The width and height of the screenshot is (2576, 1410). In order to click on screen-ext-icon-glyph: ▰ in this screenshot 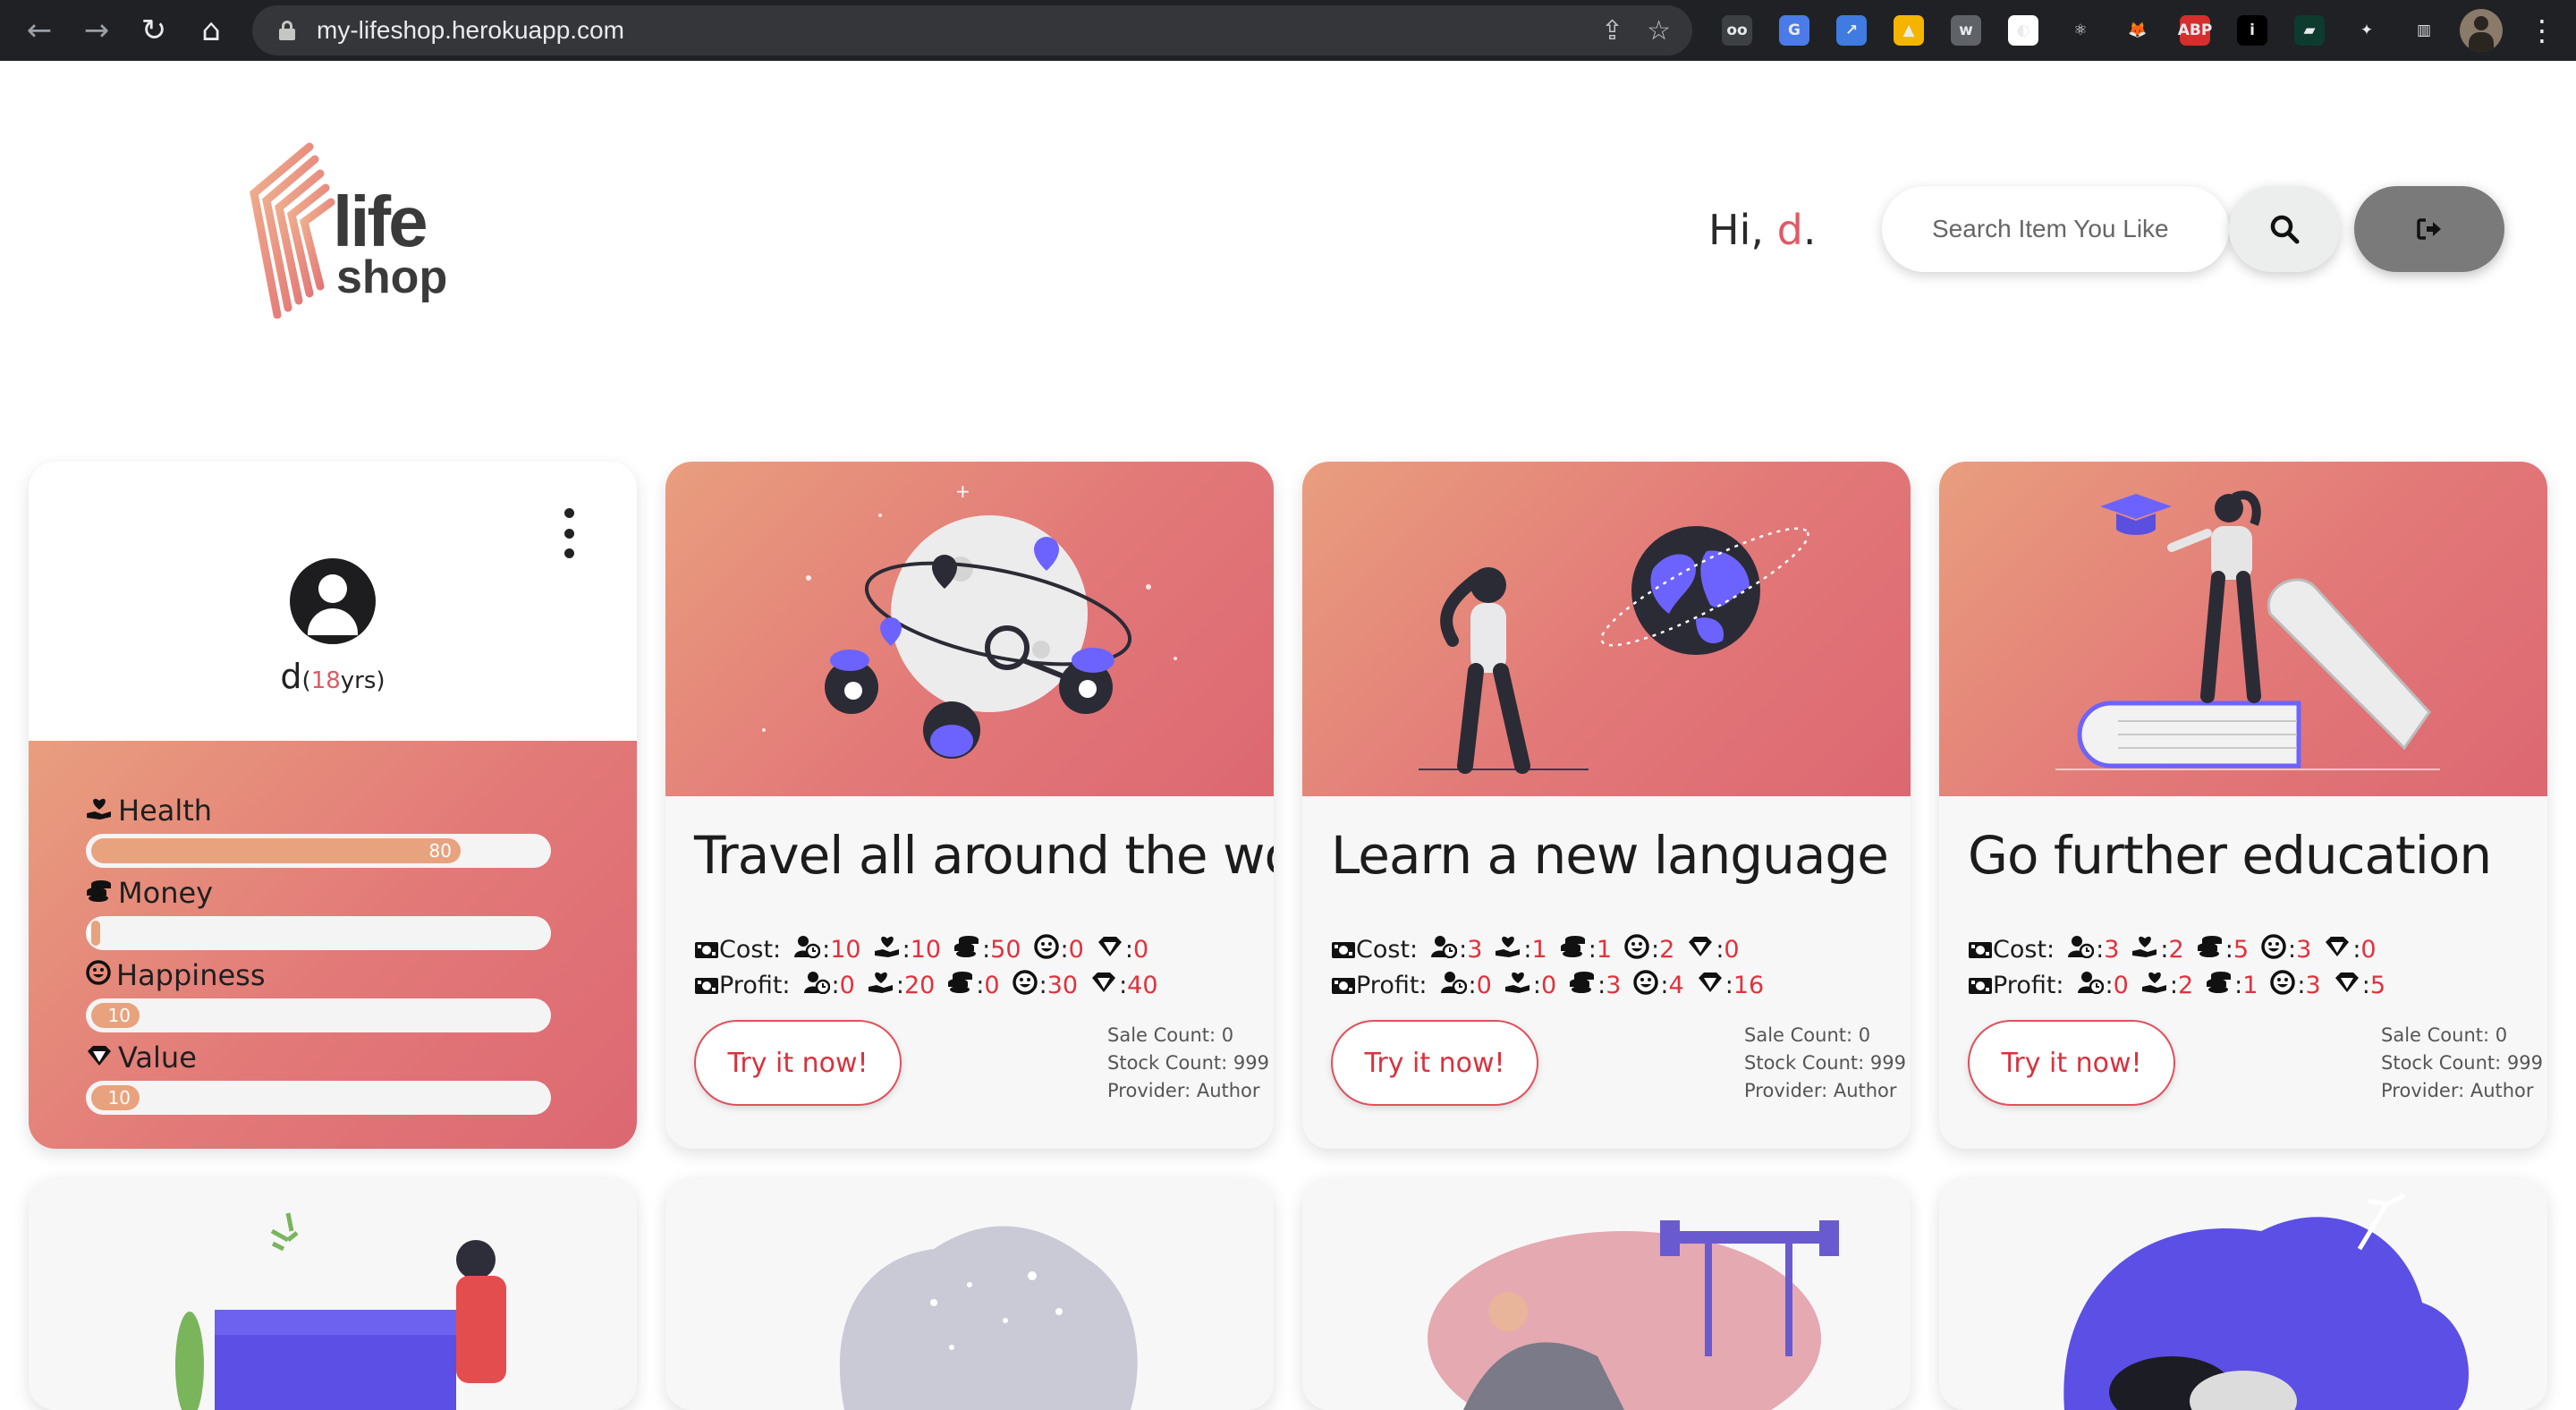, I will do `click(2309, 30)`.